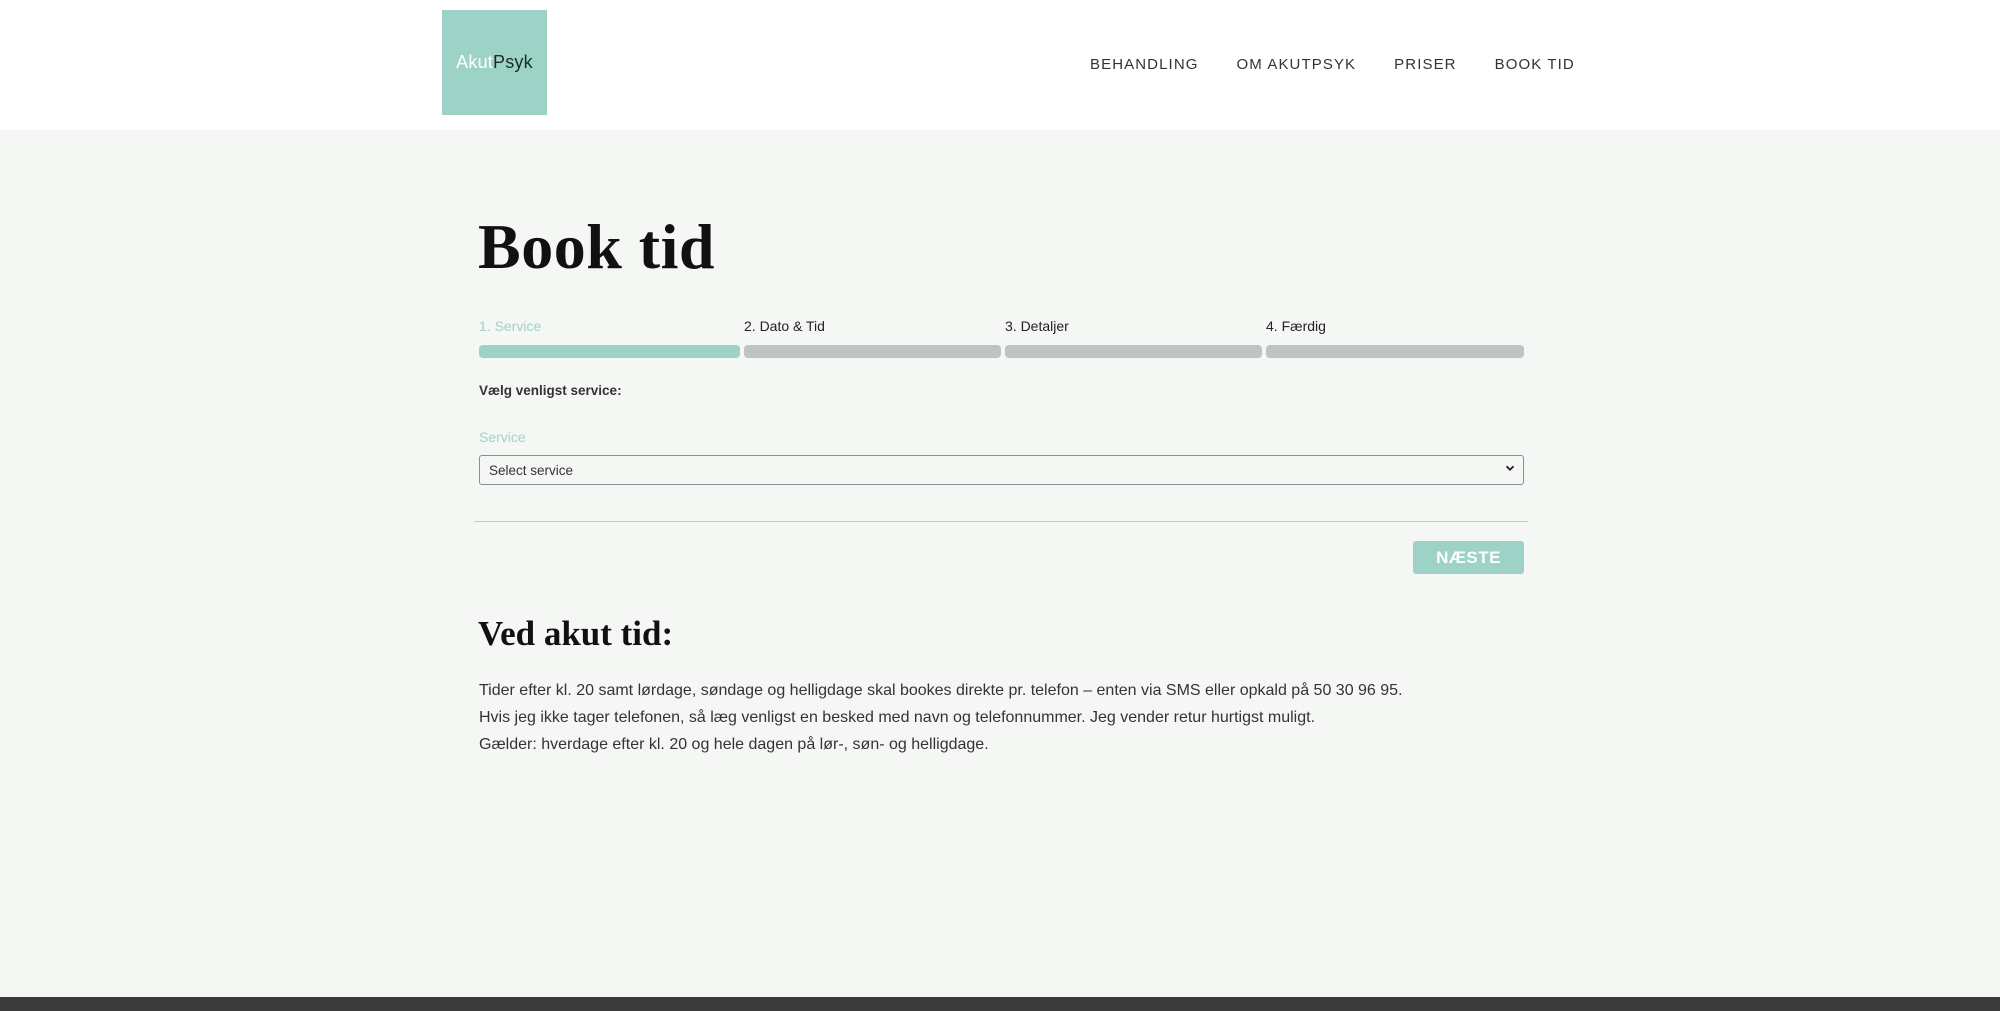  What do you see at coordinates (1144, 64) in the screenshot?
I see `nav-item-behandling: BEHANDLING` at bounding box center [1144, 64].